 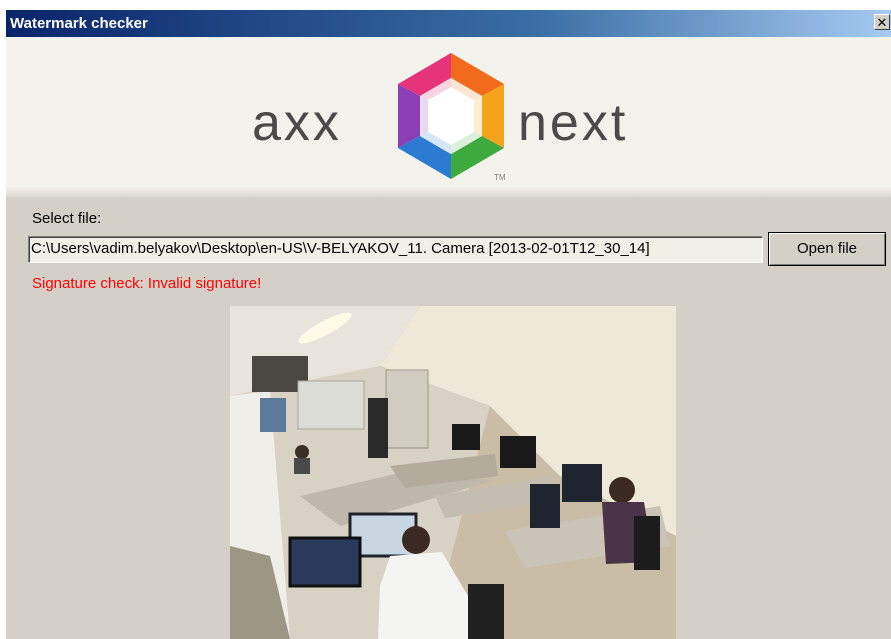 I want to click on brand-text-right: next, so click(x=573, y=123).